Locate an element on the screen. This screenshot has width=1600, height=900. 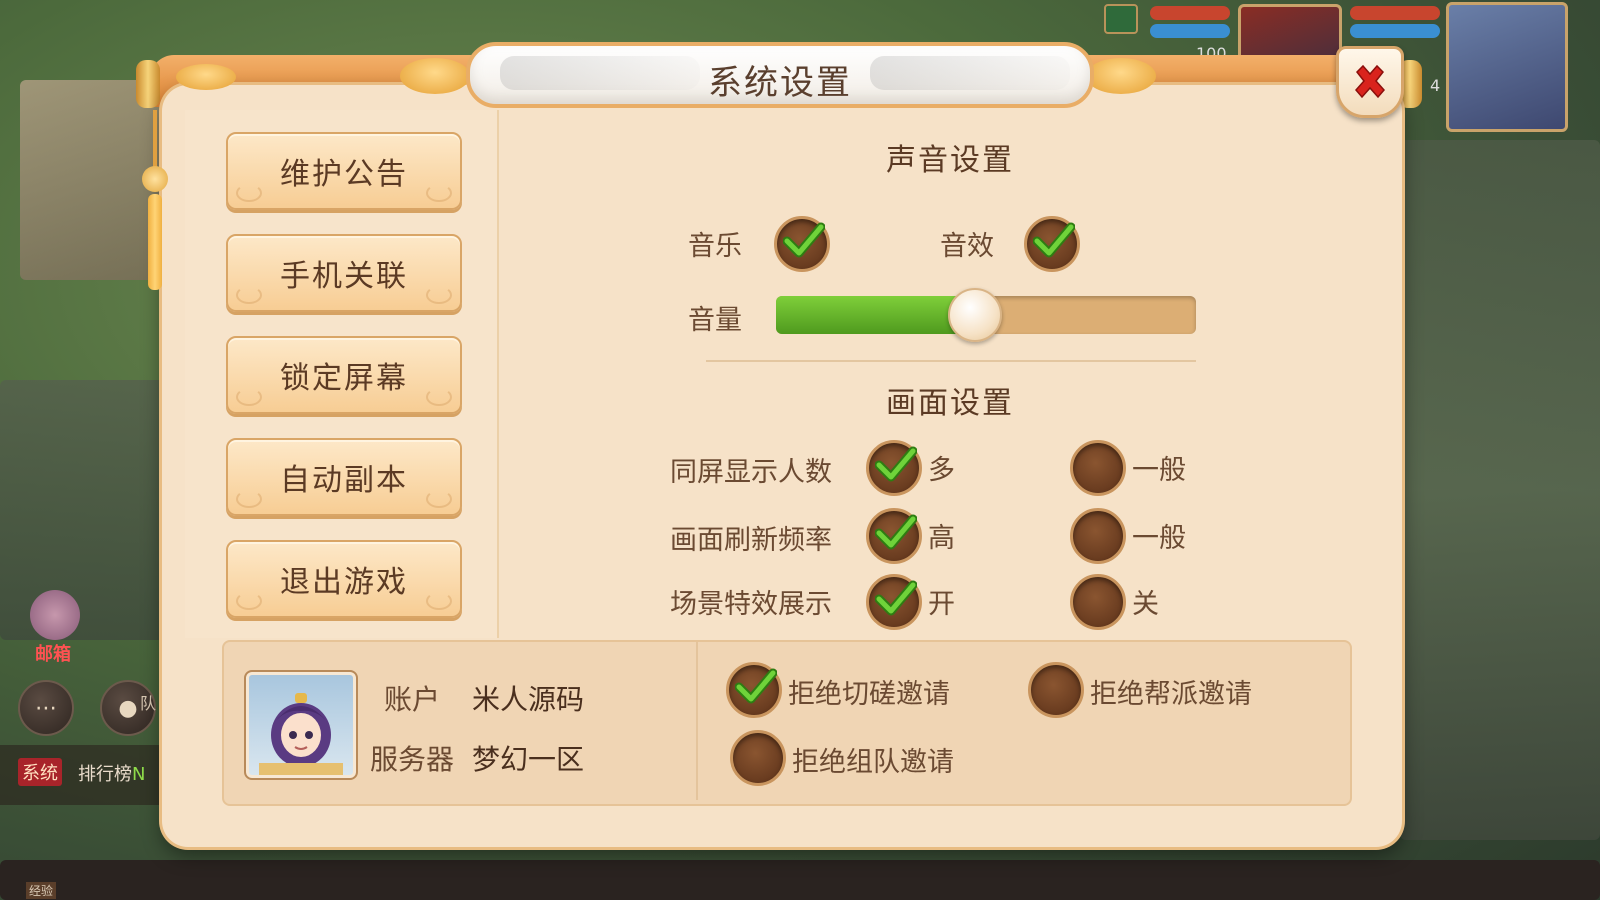
players-option-many-radio is located at coordinates (894, 468).